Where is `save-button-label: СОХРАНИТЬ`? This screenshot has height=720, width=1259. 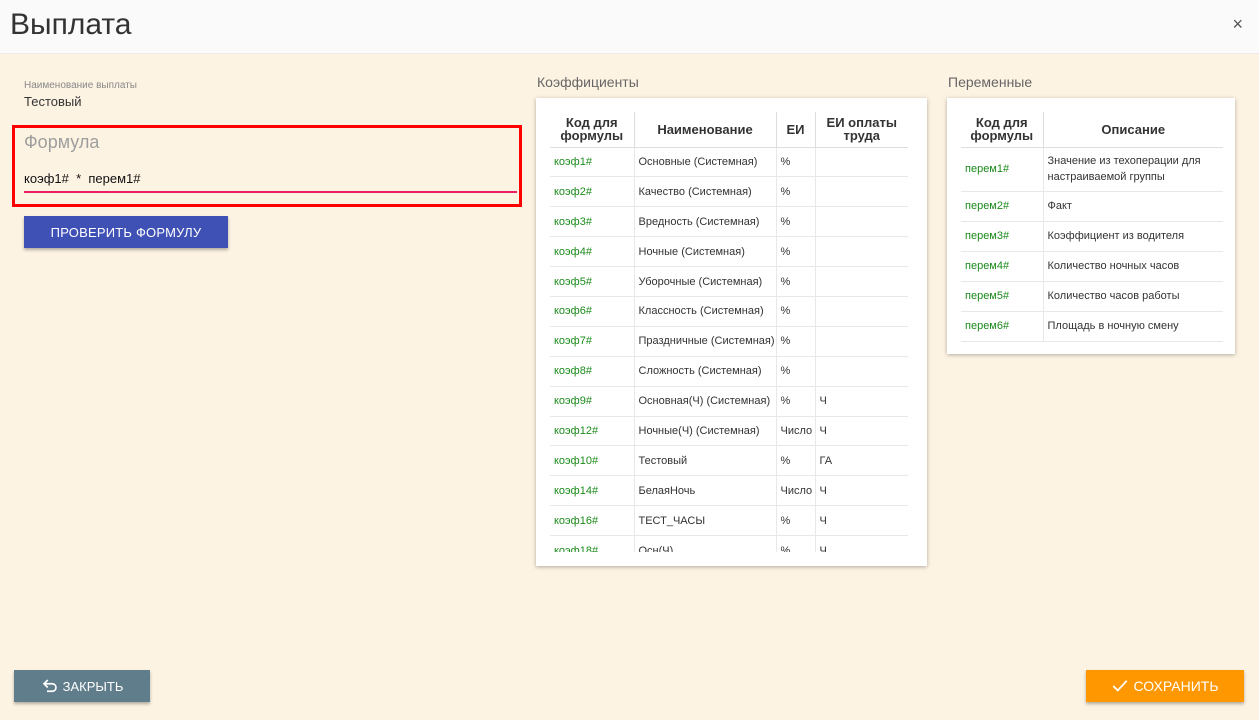 save-button-label: СОХРАНИТЬ is located at coordinates (1176, 686).